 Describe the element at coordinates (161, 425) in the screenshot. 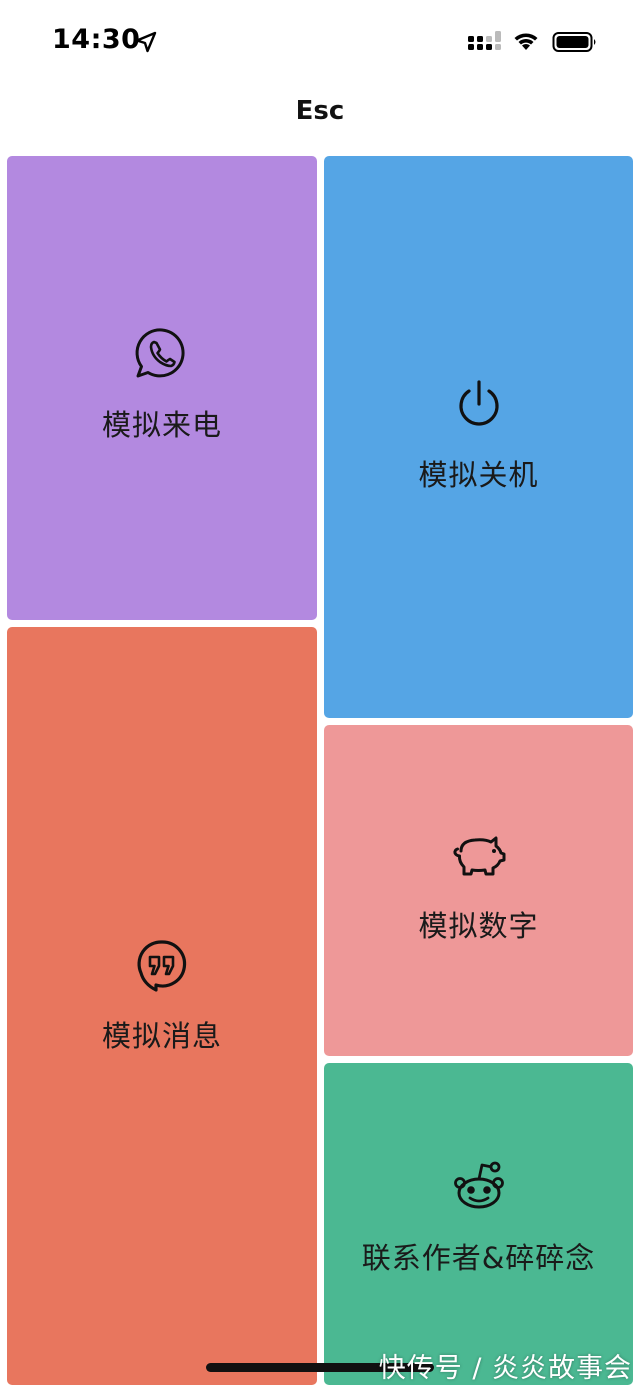

I see `tile-label: 模拟来电` at that location.